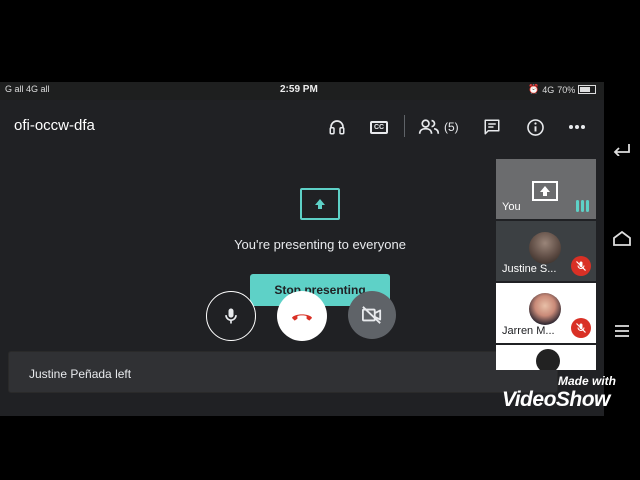 The height and width of the screenshot is (480, 640). What do you see at coordinates (587, 89) in the screenshot?
I see `battery-icon` at bounding box center [587, 89].